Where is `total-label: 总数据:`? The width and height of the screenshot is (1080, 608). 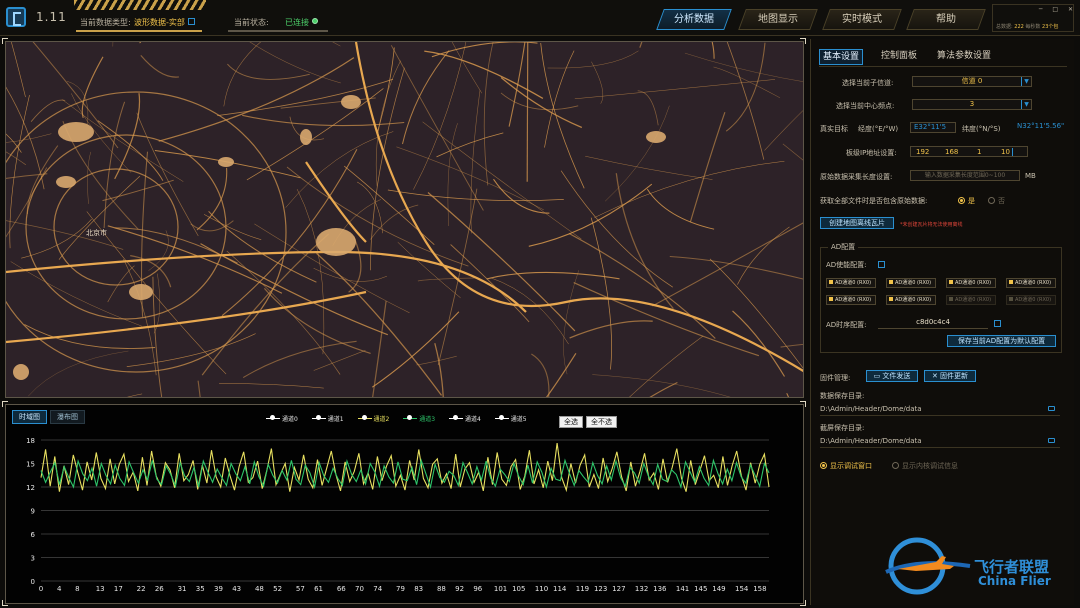
total-label: 总数据: is located at coordinates (1004, 27).